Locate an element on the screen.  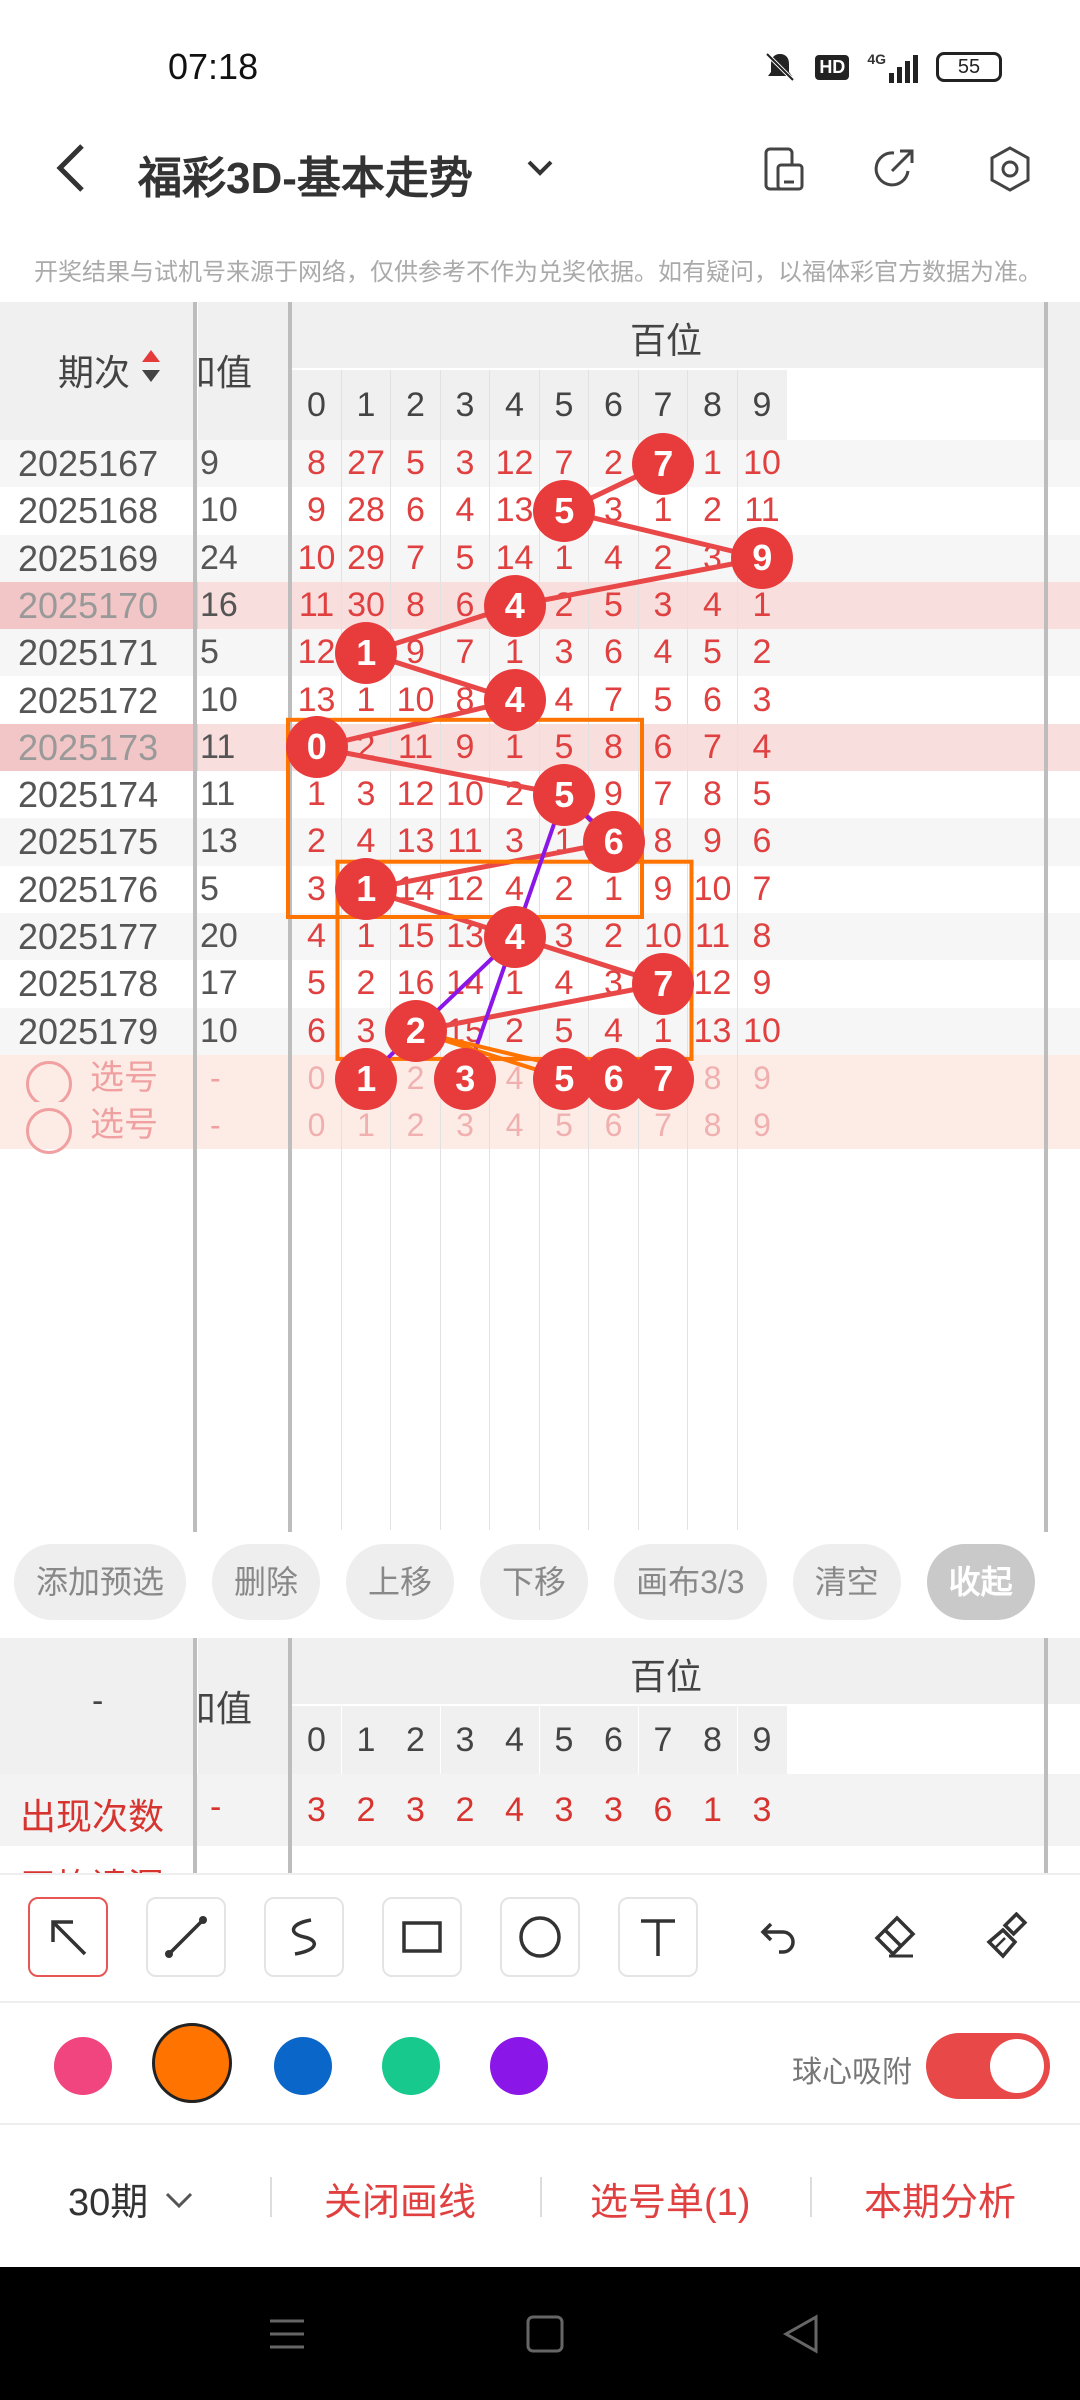
stats-digit-header-9: 9 is located at coordinates (762, 1740).